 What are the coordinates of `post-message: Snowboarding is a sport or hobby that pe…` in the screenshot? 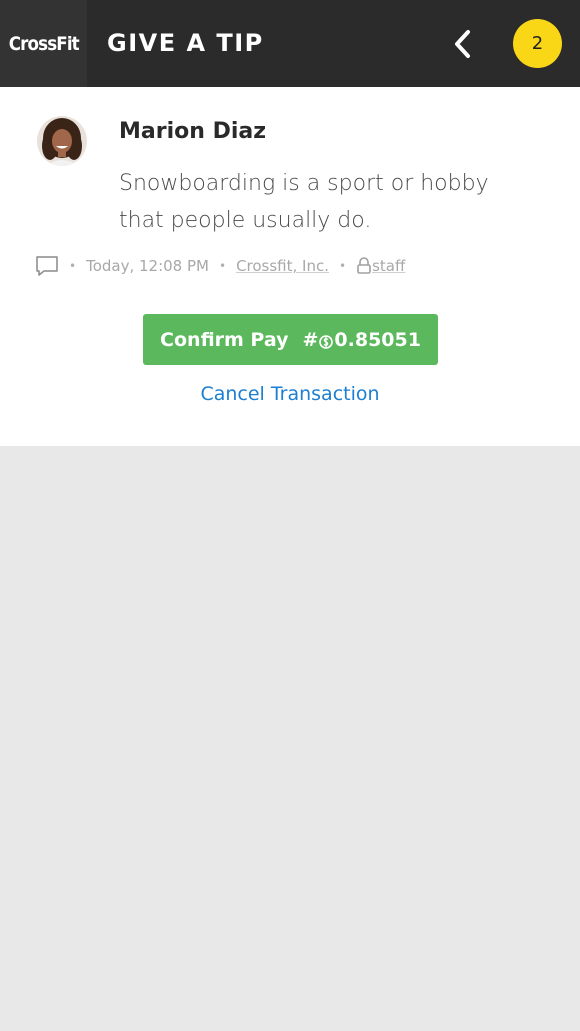 It's located at (304, 202).